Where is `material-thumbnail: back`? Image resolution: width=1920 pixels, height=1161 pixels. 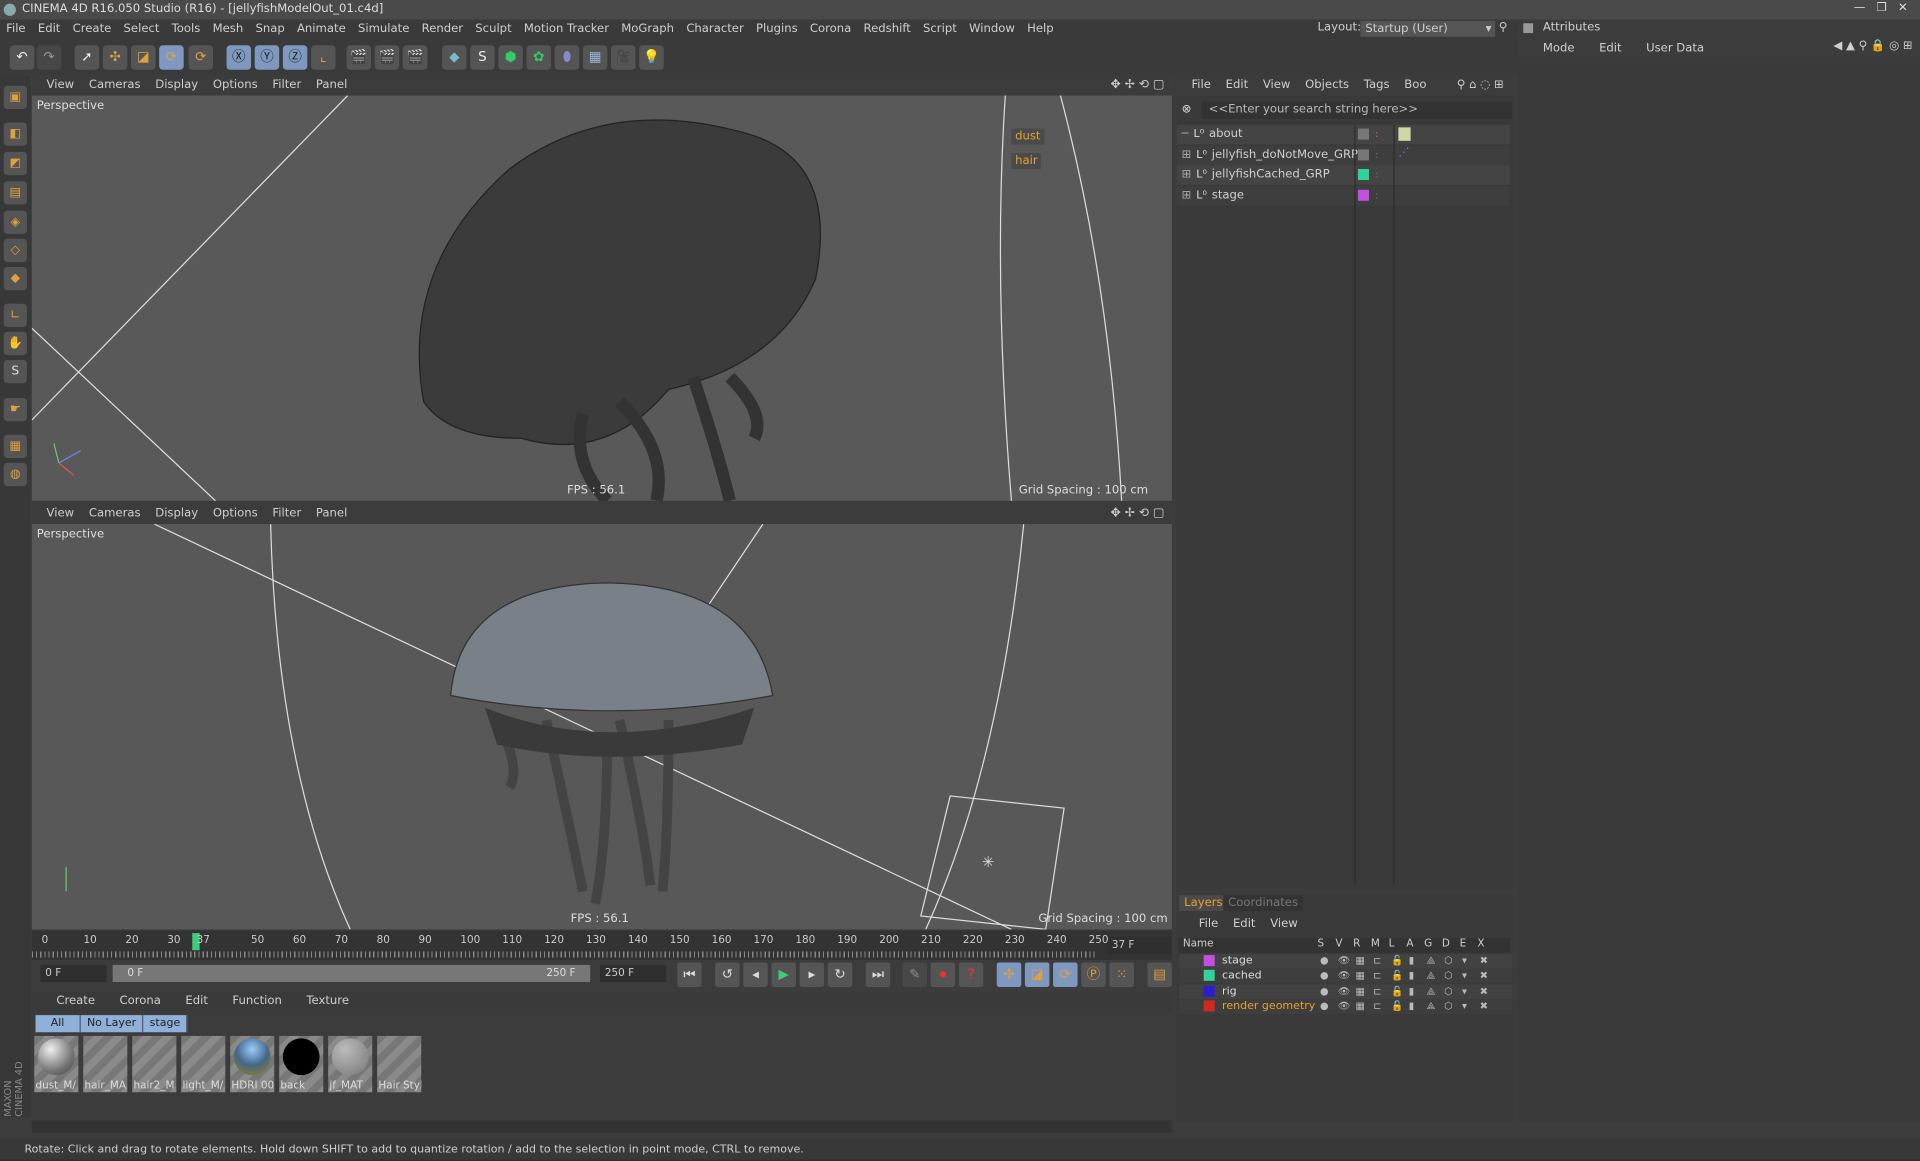
material-thumbnail: back is located at coordinates (301, 1064).